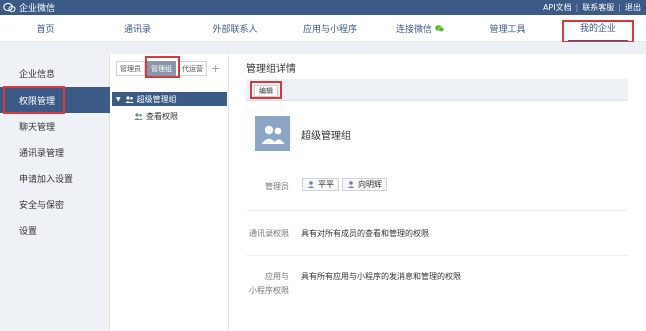 This screenshot has width=646, height=331. Describe the element at coordinates (55, 152) in the screenshot. I see `sidebar-item-contacts-management: 通讯录管理` at that location.